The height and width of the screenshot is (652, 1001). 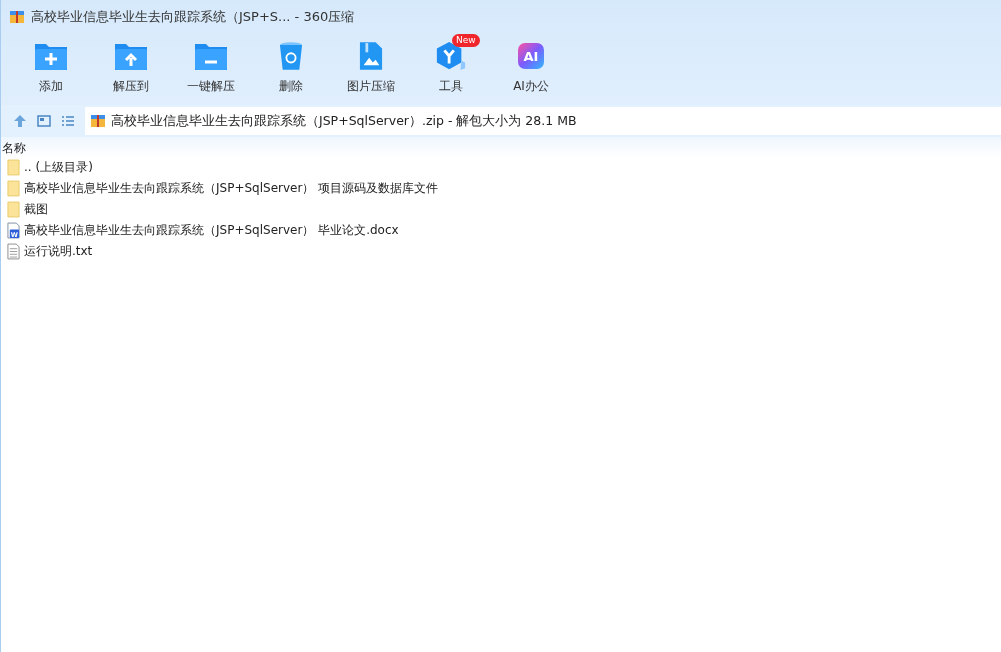 I want to click on recycle-bin-icon, so click(x=291, y=56).